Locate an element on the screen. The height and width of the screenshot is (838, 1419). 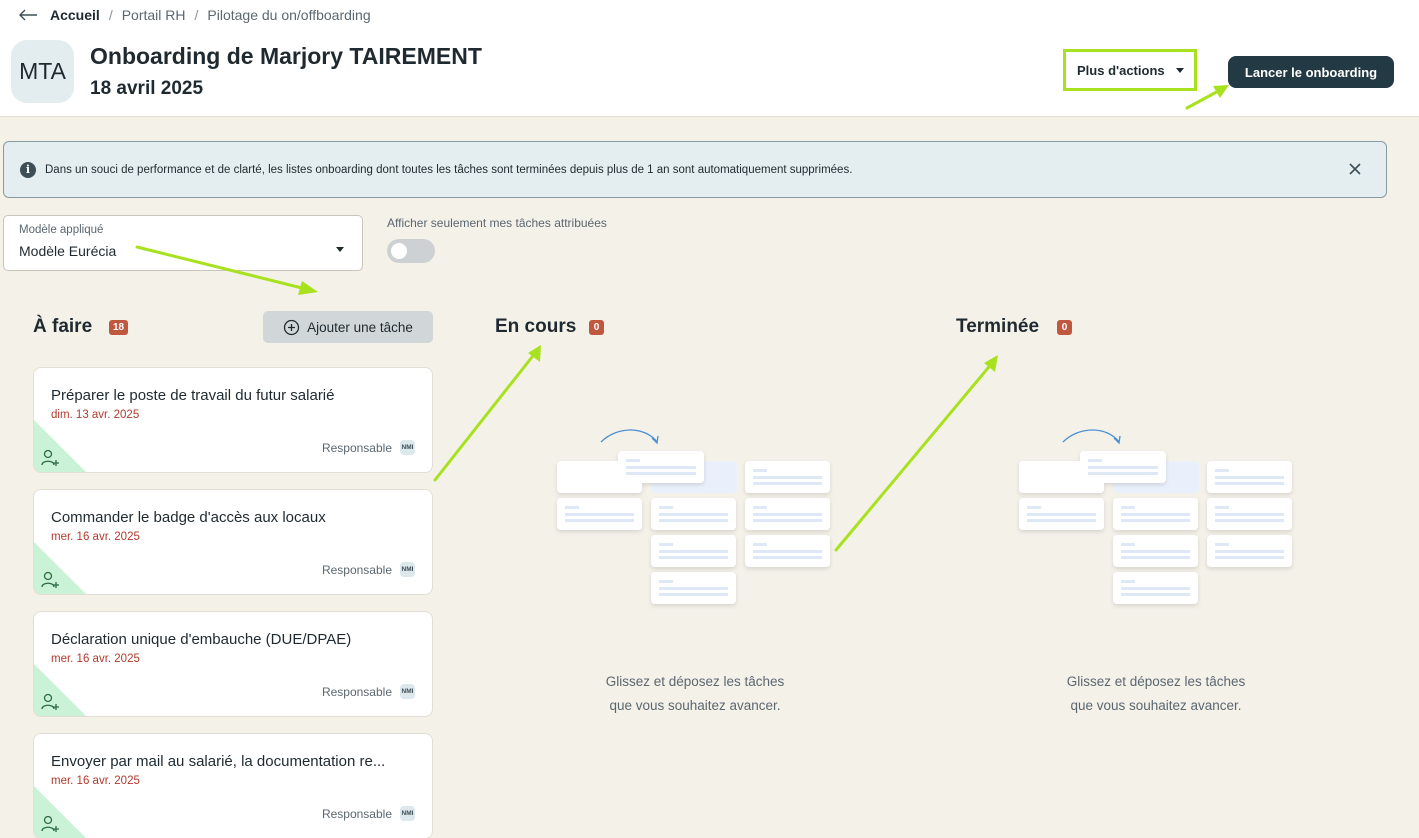
task-title: Déclaration unique d'embauche (DUE/DPAE) is located at coordinates (201, 639).